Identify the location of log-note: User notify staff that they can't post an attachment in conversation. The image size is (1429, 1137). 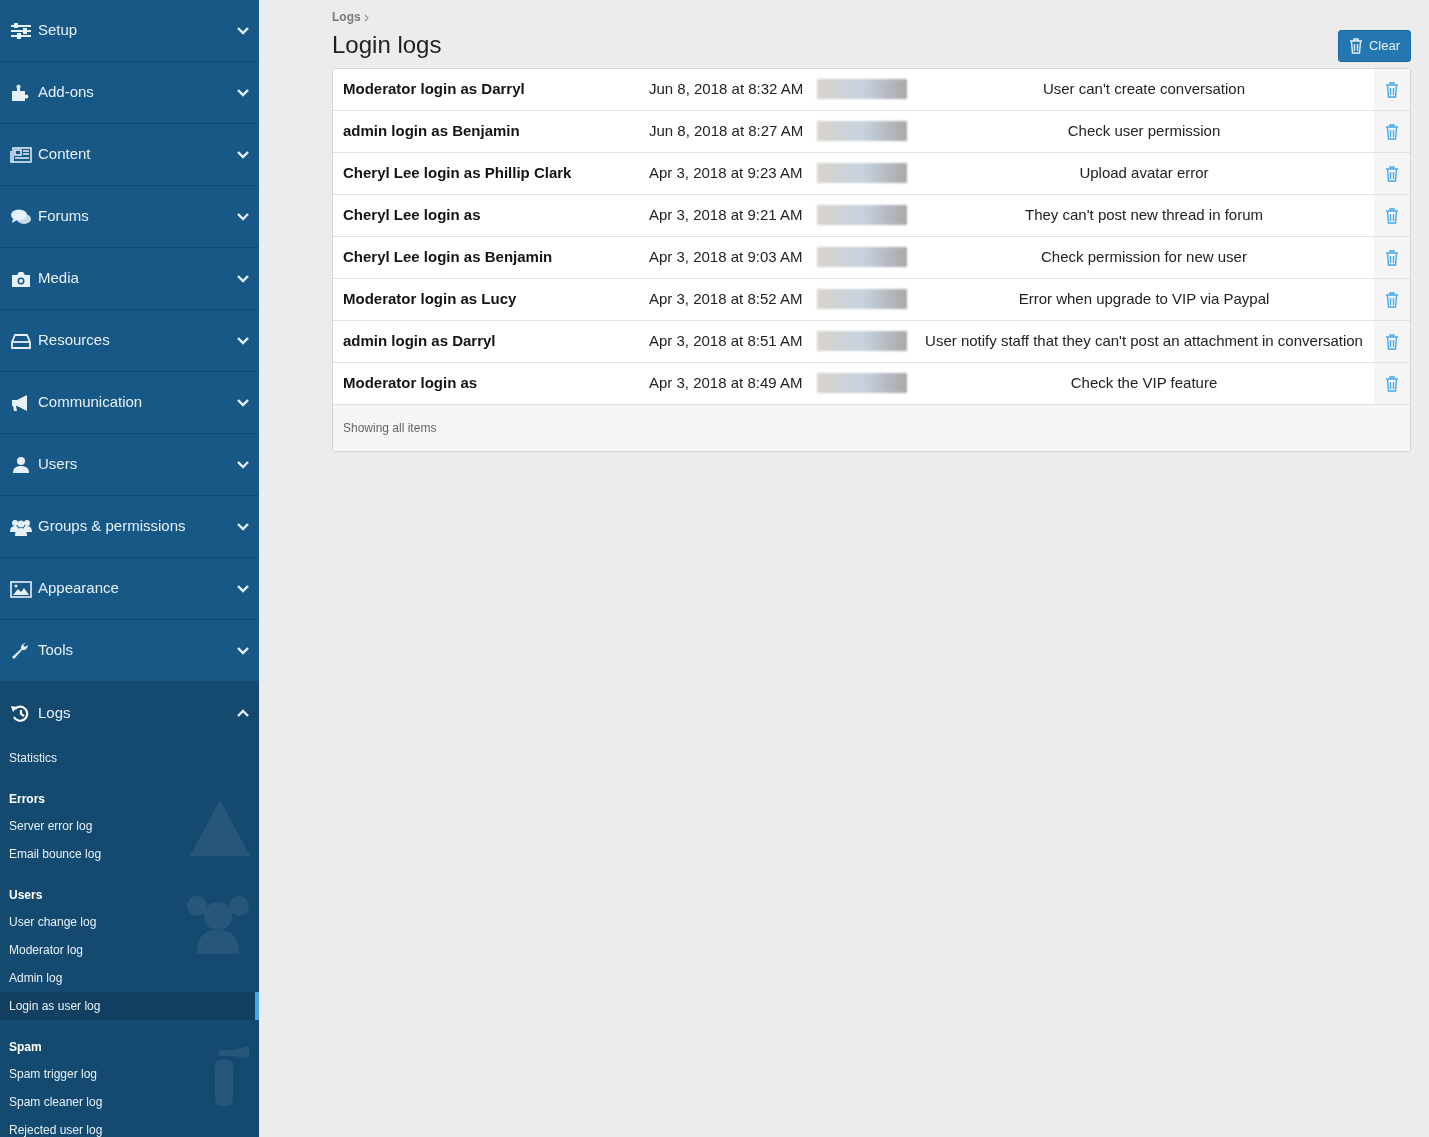
(1144, 340).